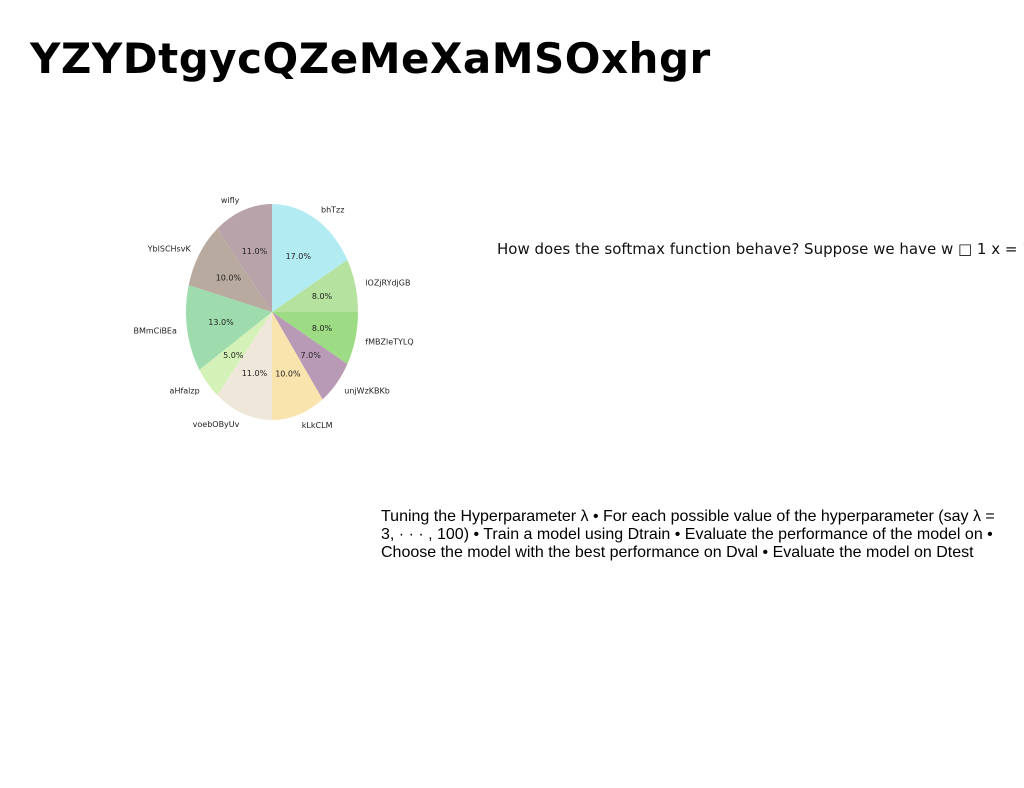 This screenshot has height=788, width=1024. Describe the element at coordinates (370, 58) in the screenshot. I see `page-title: YZYDtgycQZeMeXaMSOxhgr` at that location.